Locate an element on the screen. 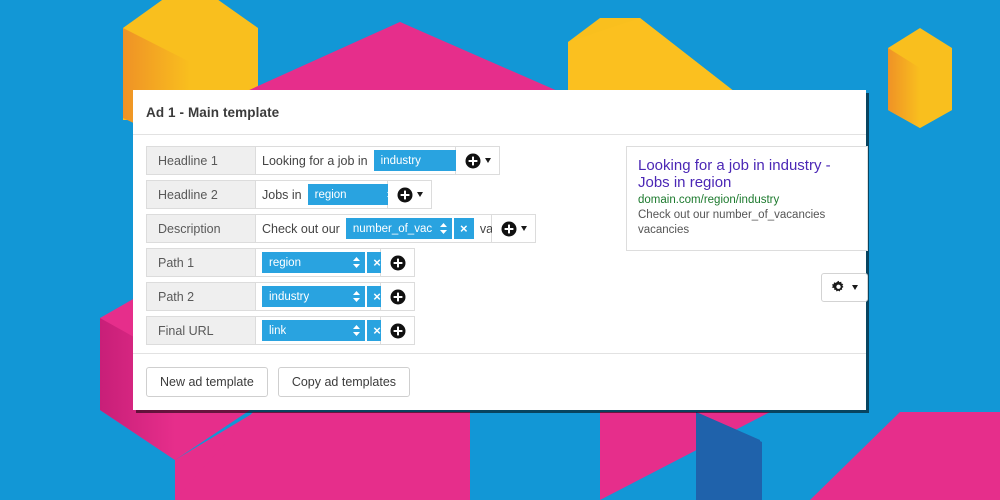 Image resolution: width=1000 pixels, height=500 pixels. settings-button-wrapper is located at coordinates (747, 287).